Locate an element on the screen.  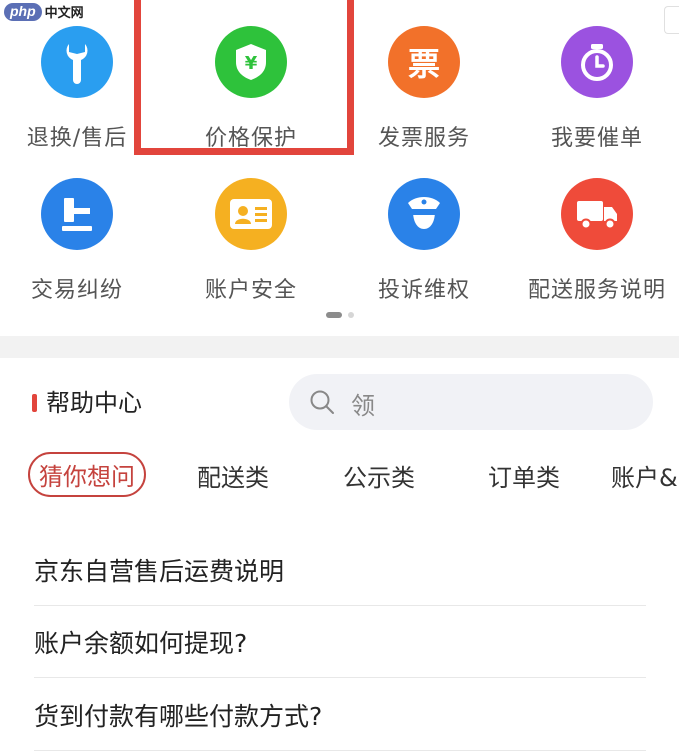
tab-guess: 猜你想问 is located at coordinates (87, 474).